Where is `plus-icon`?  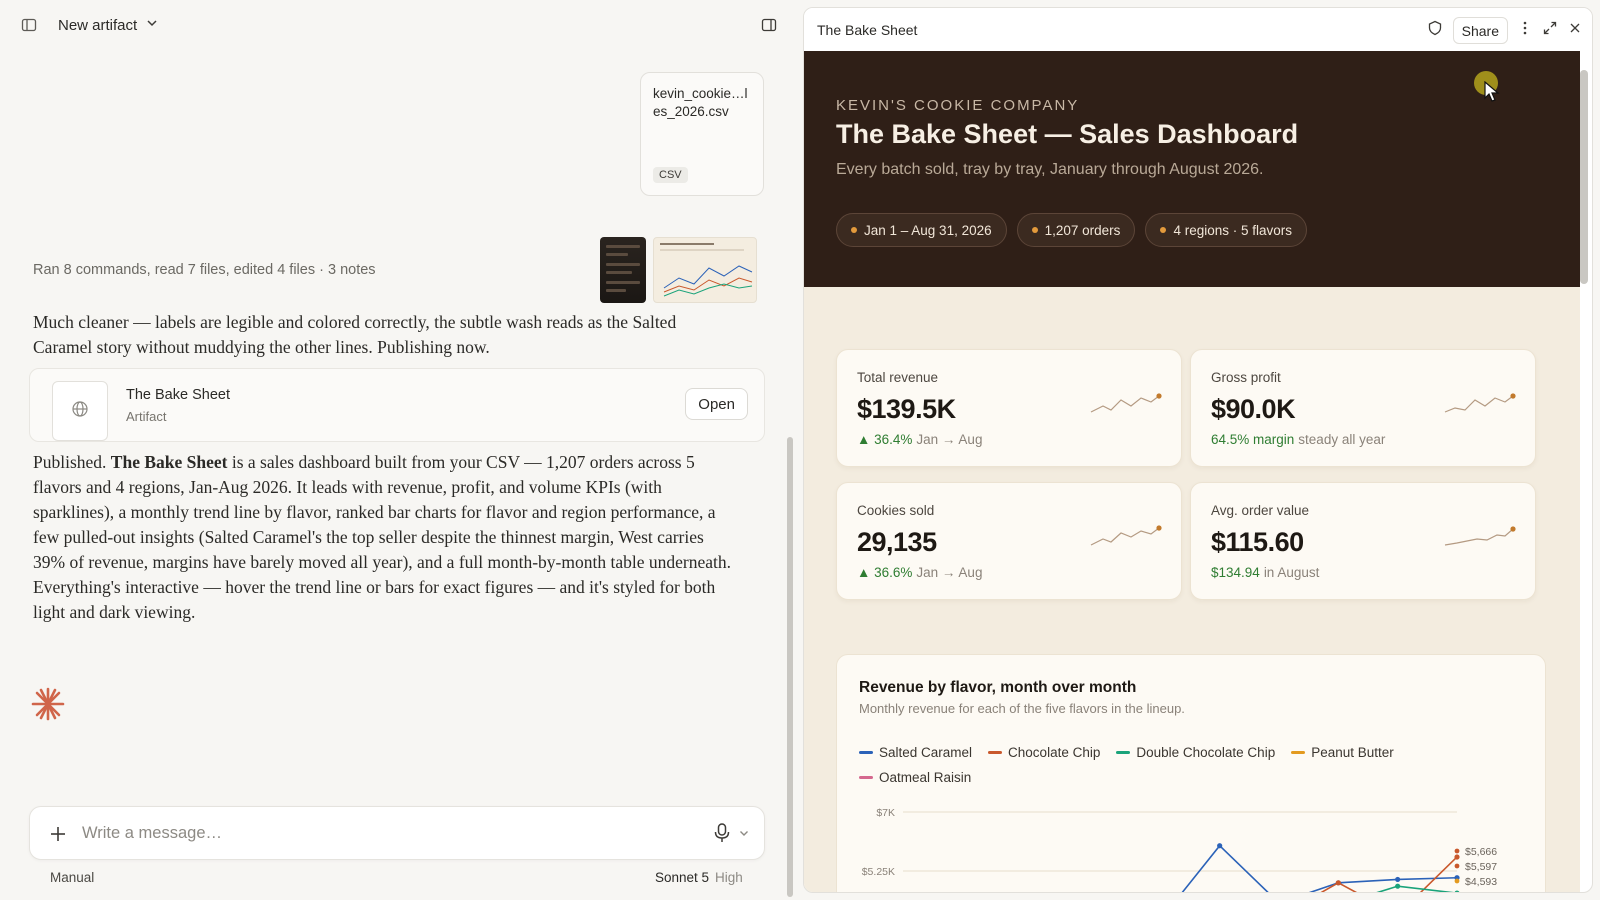 plus-icon is located at coordinates (58, 836).